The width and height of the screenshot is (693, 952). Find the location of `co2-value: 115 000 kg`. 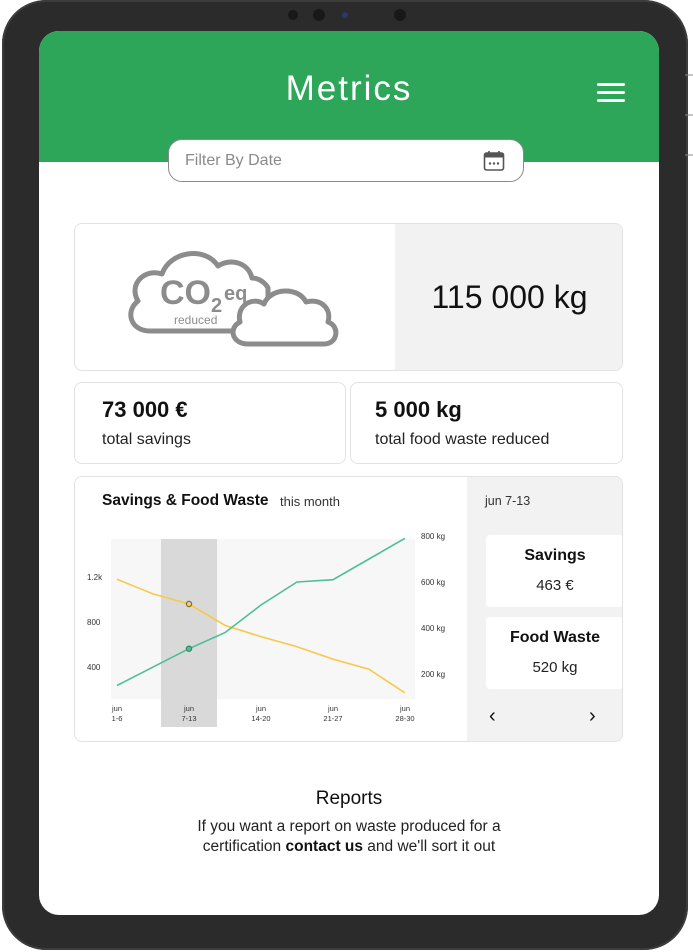

co2-value: 115 000 kg is located at coordinates (509, 297).